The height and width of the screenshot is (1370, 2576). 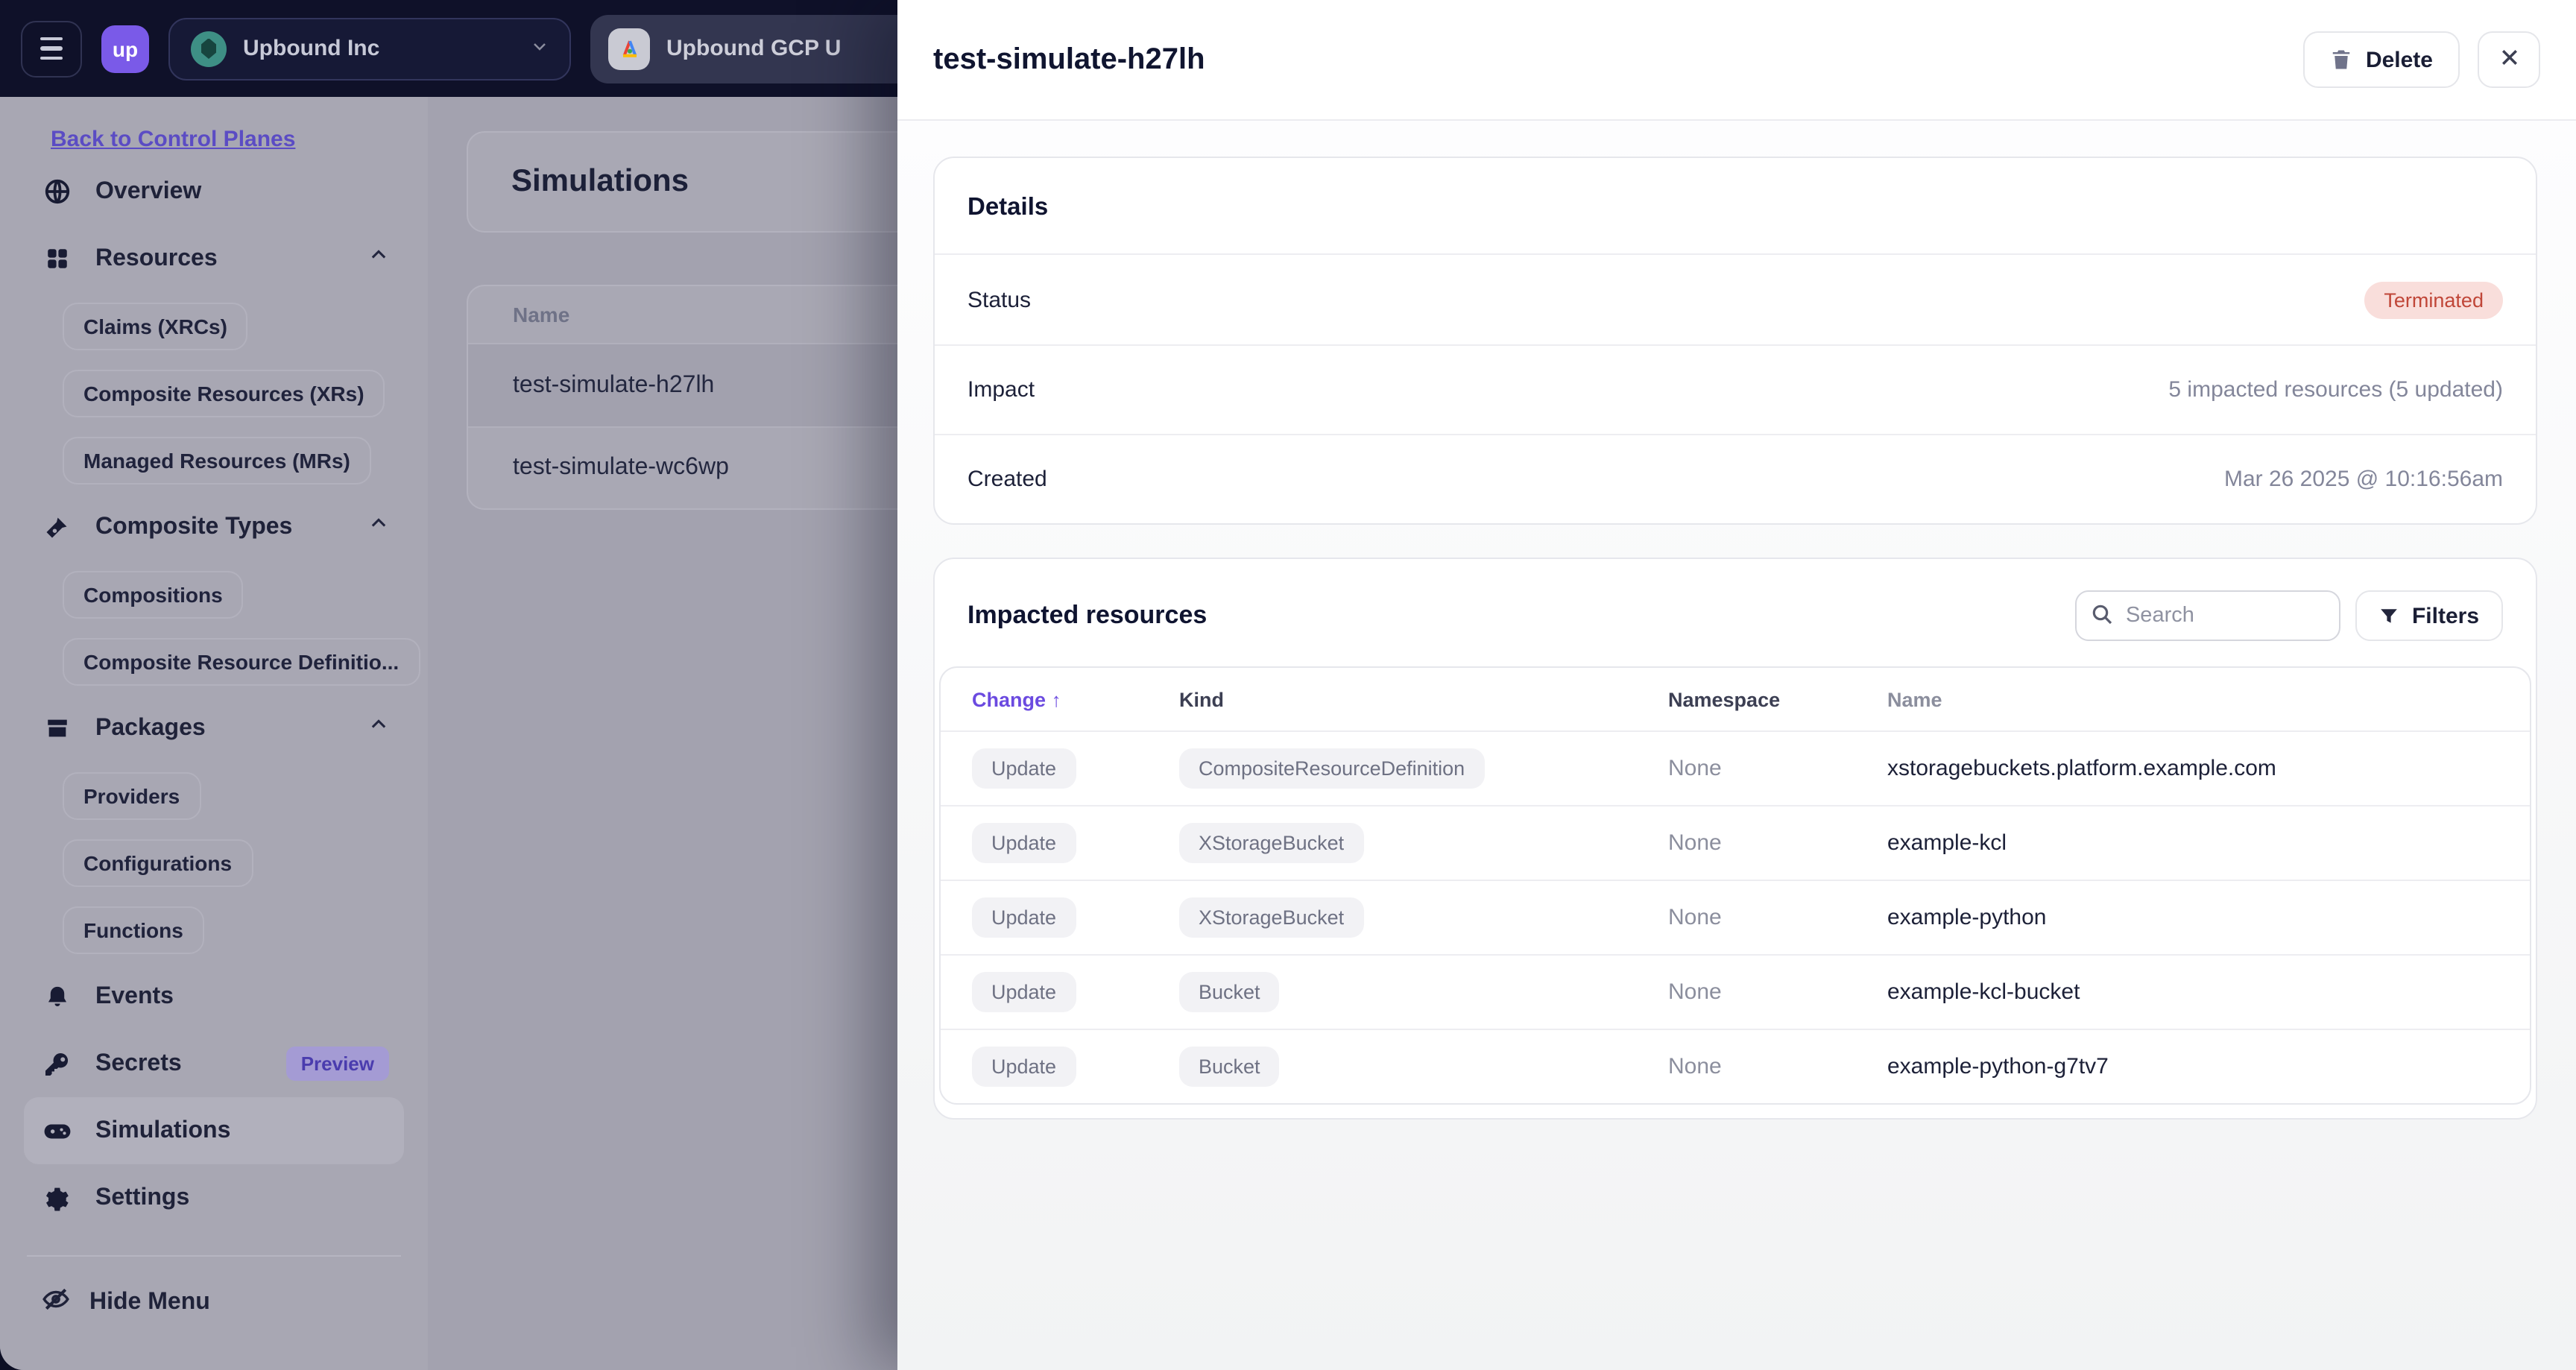 What do you see at coordinates (1736, 1066) in the screenshot?
I see `table-row: Update Bucket None example-python-g7tv7` at bounding box center [1736, 1066].